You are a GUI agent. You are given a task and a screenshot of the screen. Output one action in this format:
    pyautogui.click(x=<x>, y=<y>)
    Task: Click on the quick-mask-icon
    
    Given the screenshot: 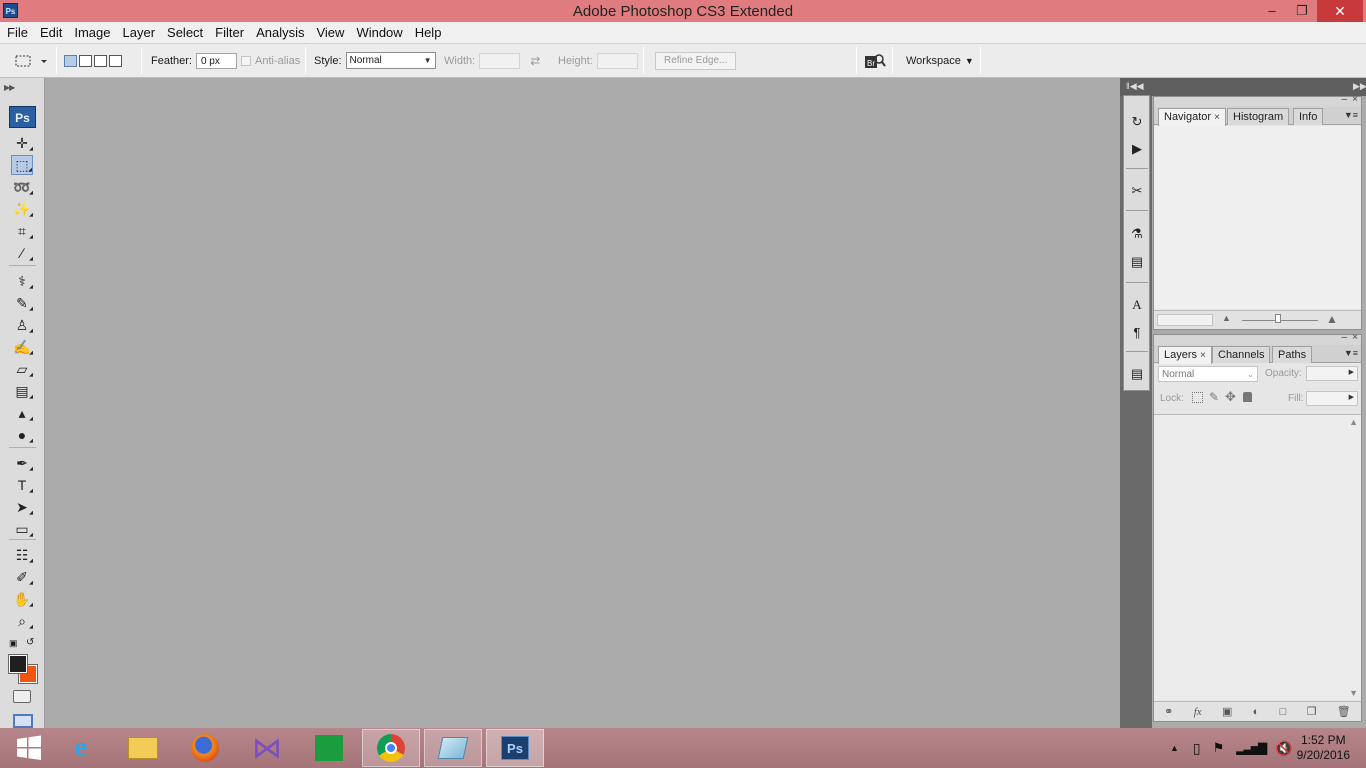 What is the action you would take?
    pyautogui.click(x=22, y=696)
    